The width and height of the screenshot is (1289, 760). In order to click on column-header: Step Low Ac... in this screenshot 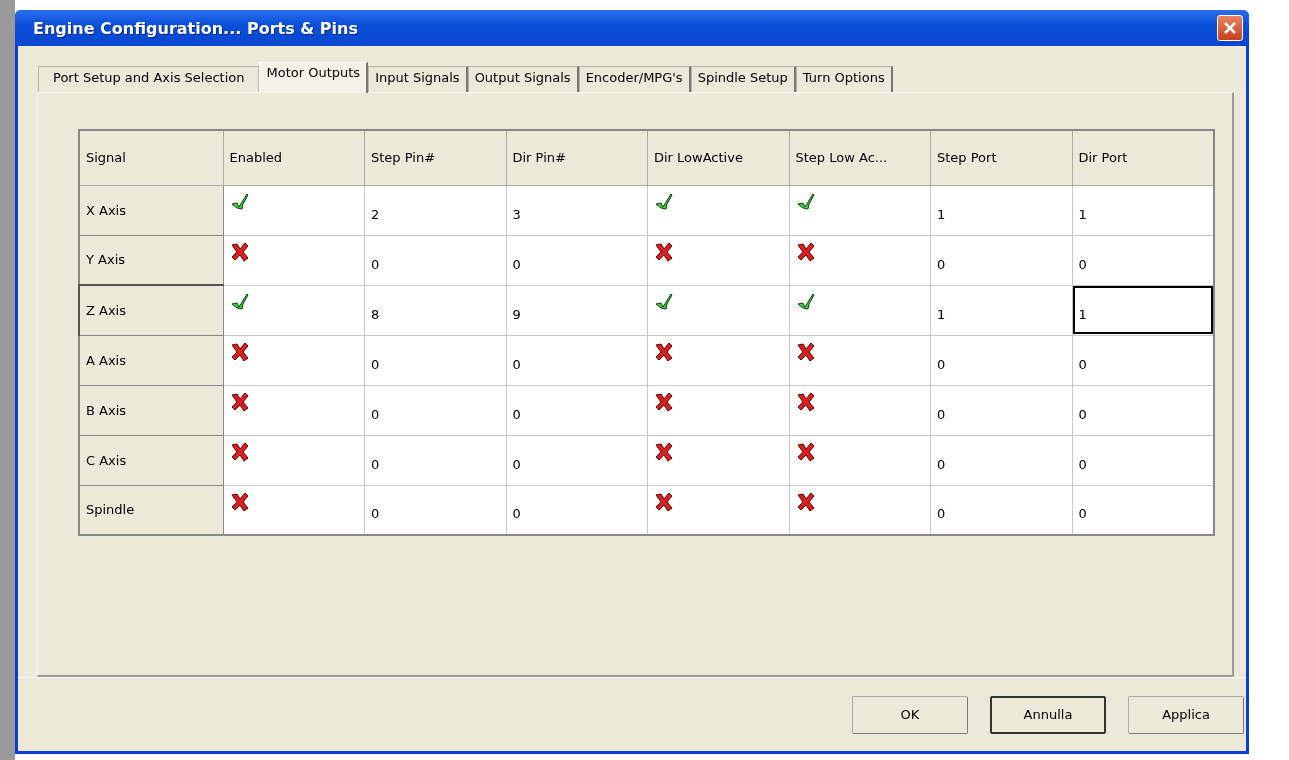, I will do `click(860, 157)`.